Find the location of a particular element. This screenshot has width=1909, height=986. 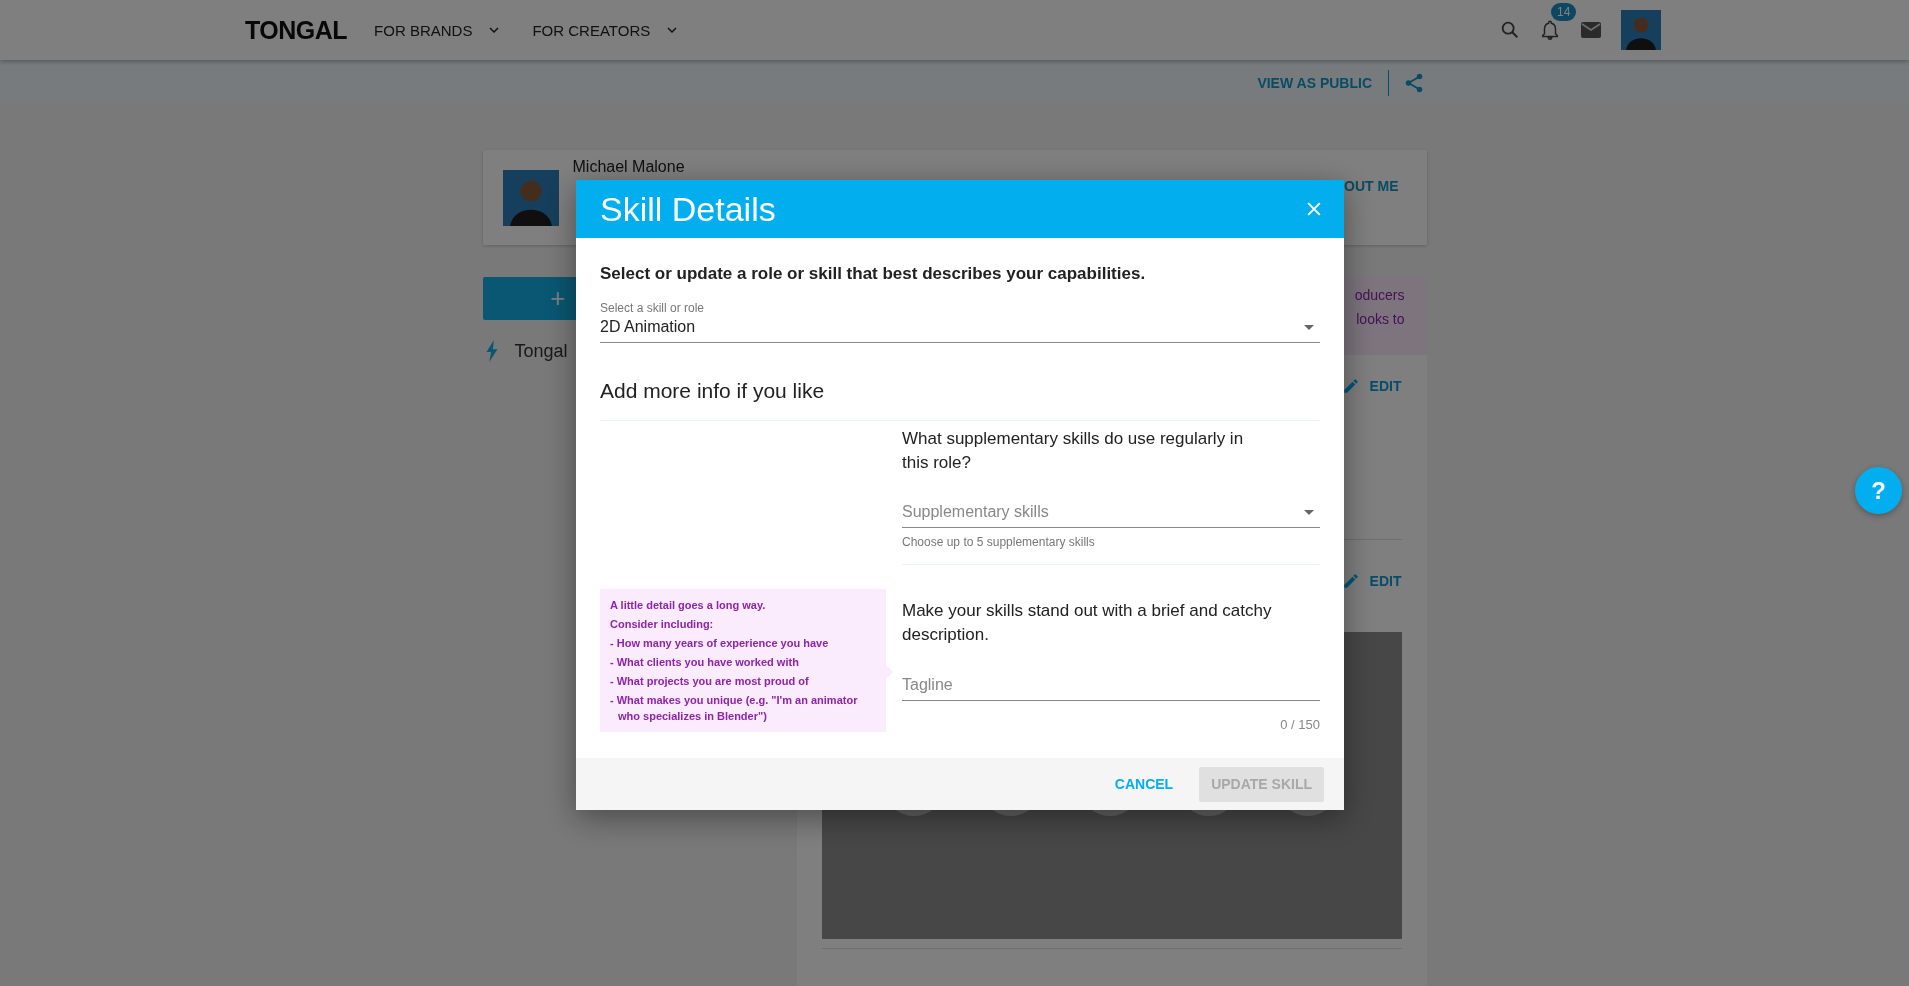

cancel-button: CANCEL is located at coordinates (1144, 784).